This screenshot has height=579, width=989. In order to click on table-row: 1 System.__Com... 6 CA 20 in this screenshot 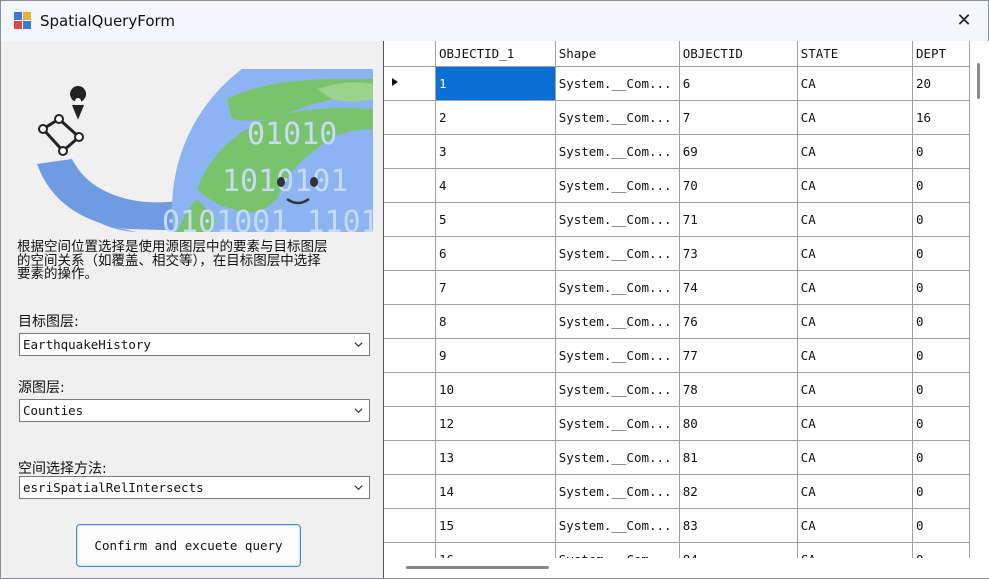, I will do `click(677, 83)`.